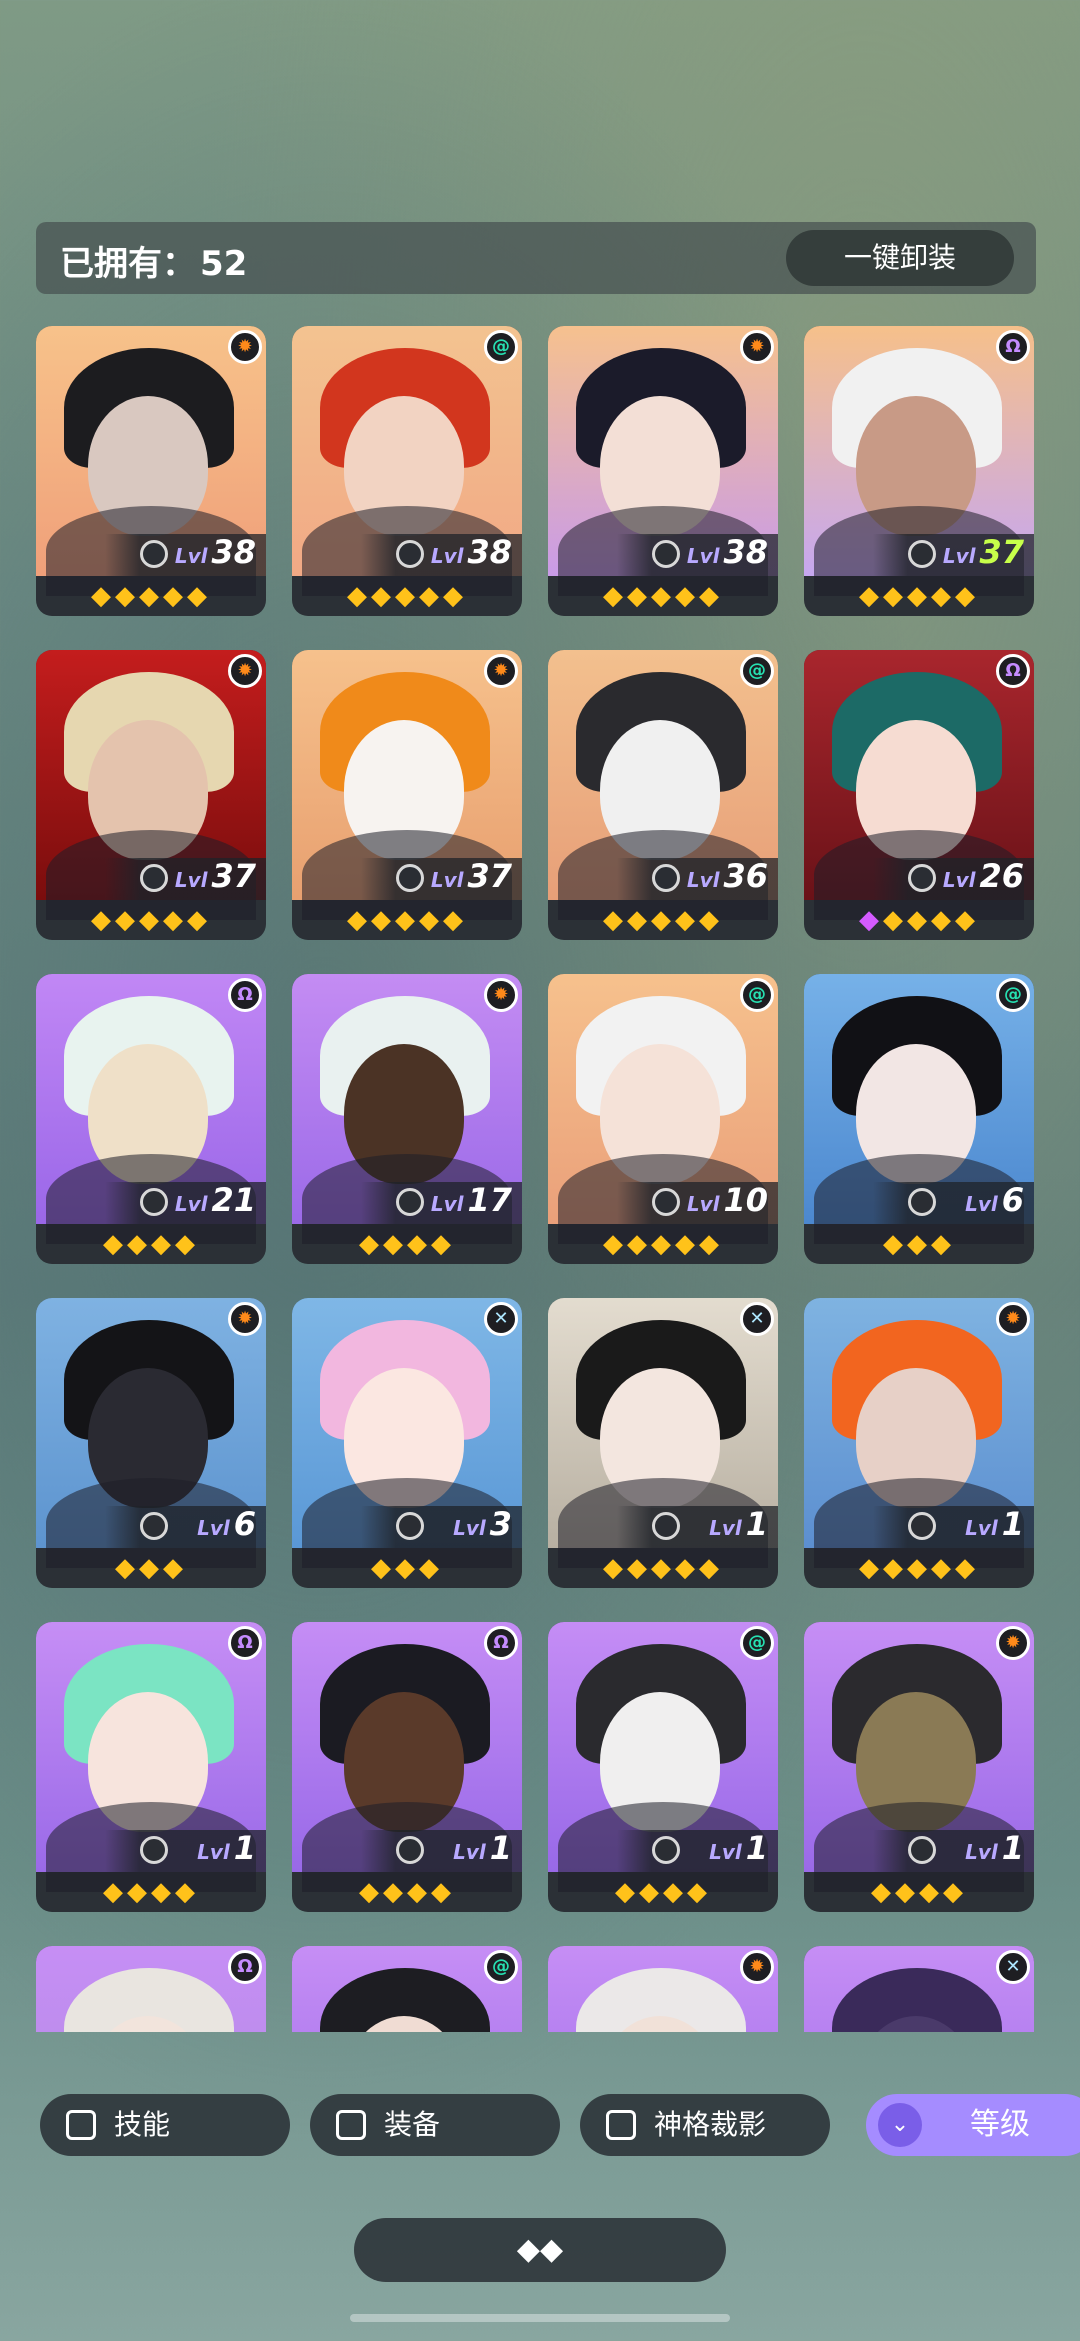  I want to click on hero-card: @ Lvl 1 ◆◆◆◆, so click(663, 1767).